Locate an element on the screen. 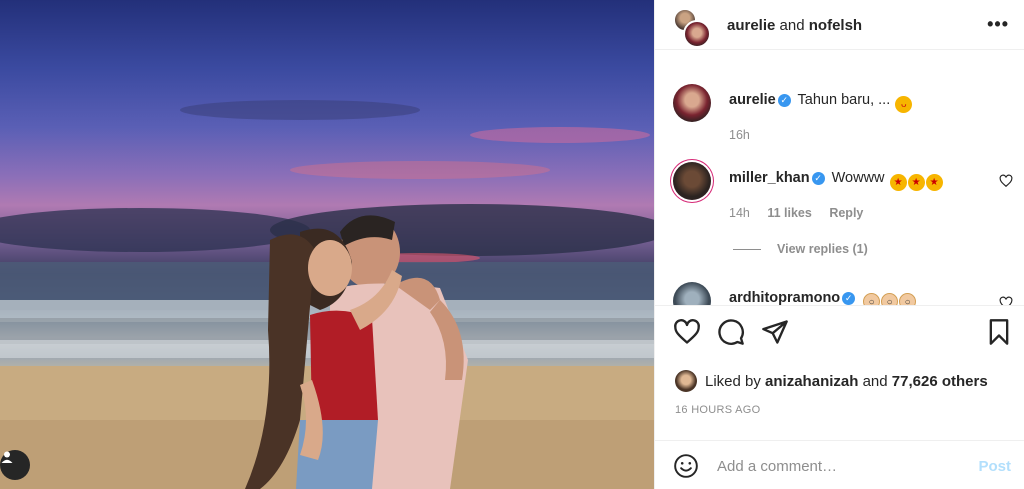  divider is located at coordinates (747, 250).